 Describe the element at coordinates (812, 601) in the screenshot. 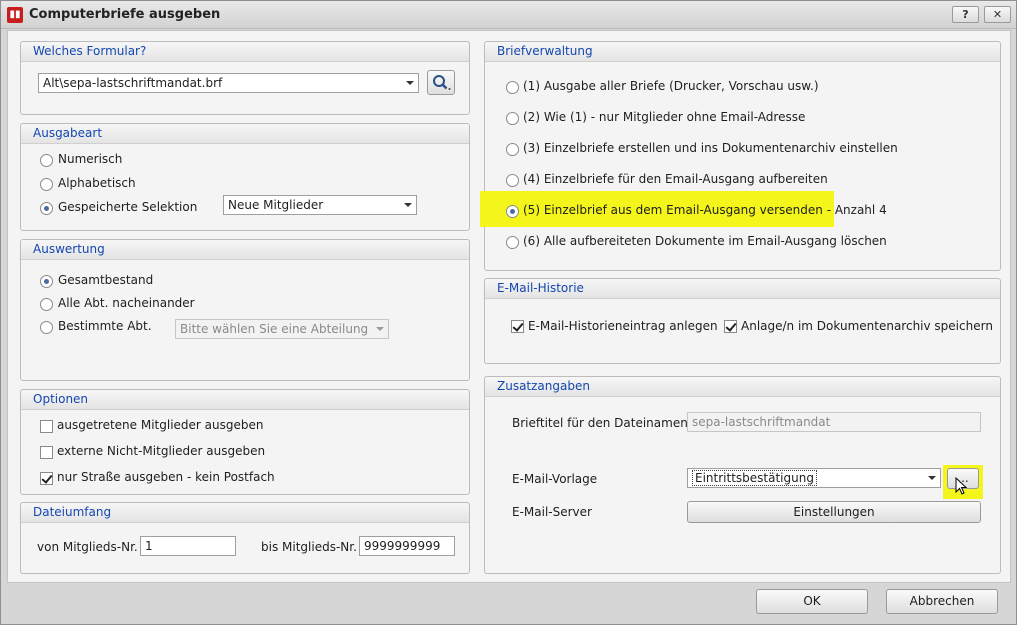

I see `ok-button: OK` at that location.